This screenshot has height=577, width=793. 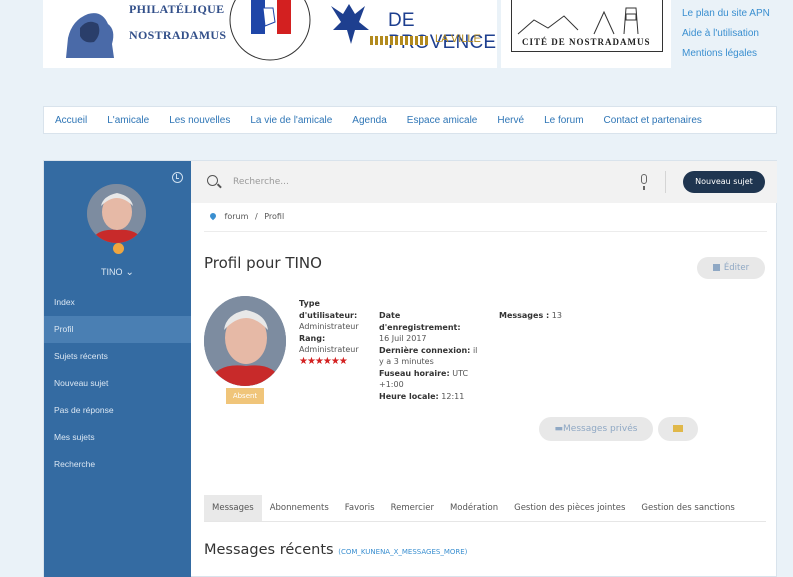 What do you see at coordinates (578, 21) in the screenshot?
I see `town-sketch-icon` at bounding box center [578, 21].